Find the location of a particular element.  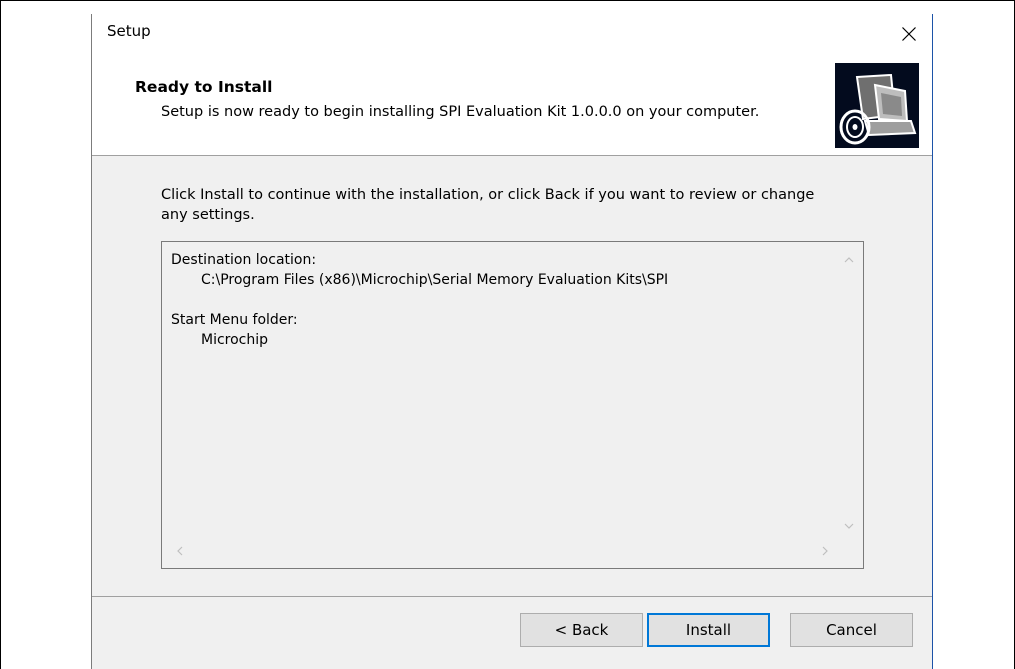

back-button: < Back is located at coordinates (581, 630).